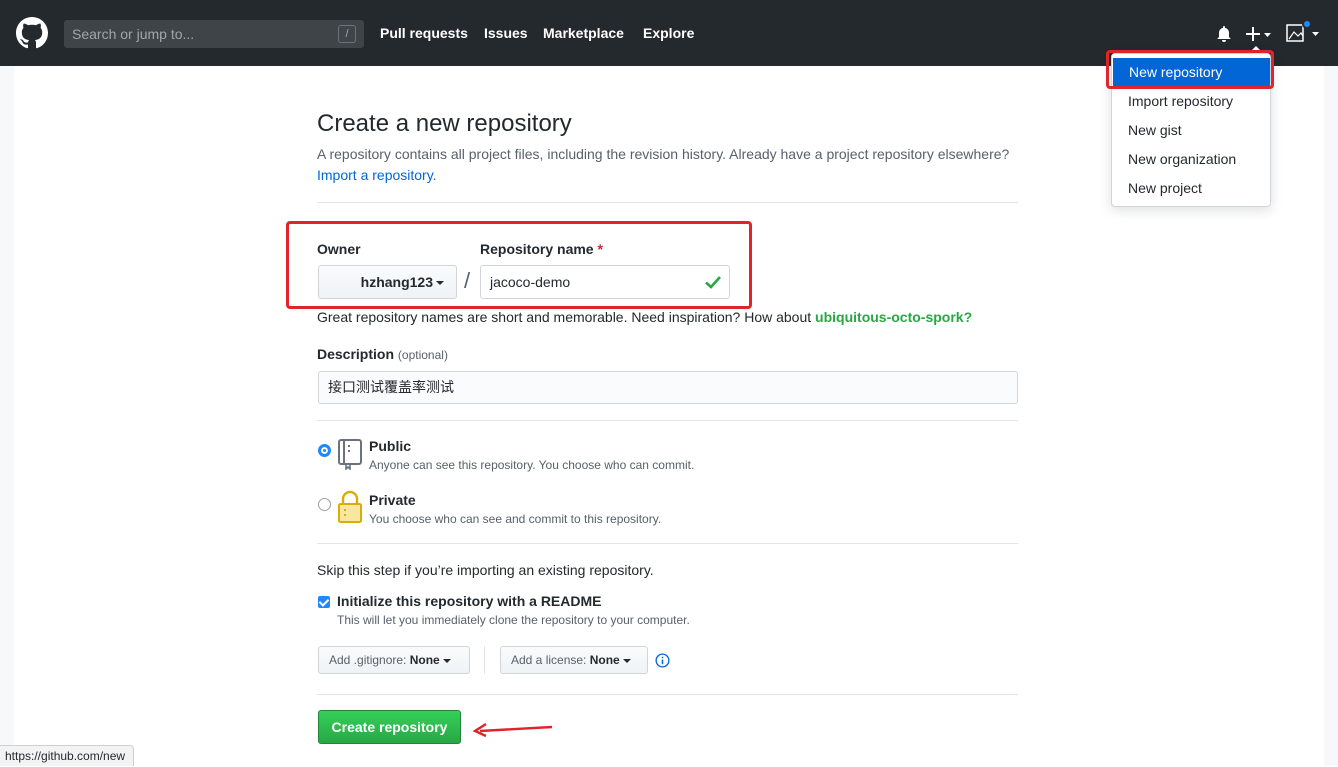 The width and height of the screenshot is (1338, 767). Describe the element at coordinates (350, 506) in the screenshot. I see `lock-icon` at that location.